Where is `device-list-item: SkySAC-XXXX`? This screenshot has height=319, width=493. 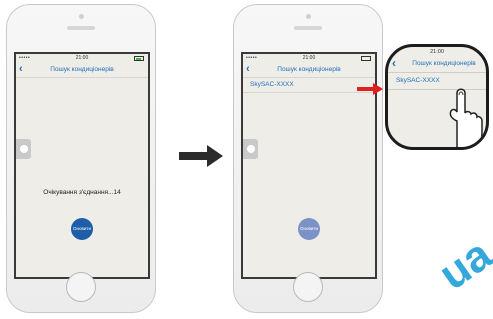 device-list-item: SkySAC-XXXX is located at coordinates (309, 85).